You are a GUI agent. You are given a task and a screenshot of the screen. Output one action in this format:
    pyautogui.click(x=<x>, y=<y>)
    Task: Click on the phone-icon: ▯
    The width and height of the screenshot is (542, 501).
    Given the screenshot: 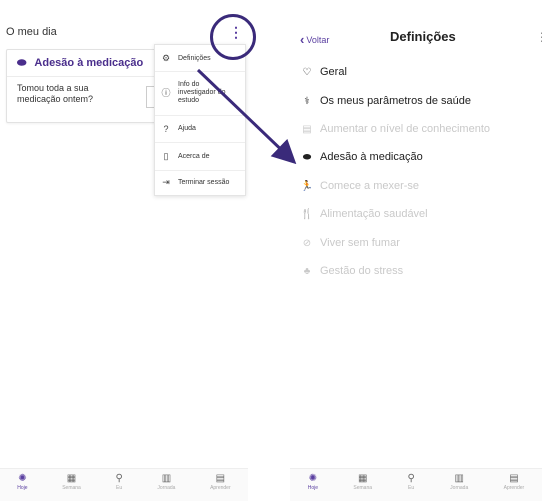 What is the action you would take?
    pyautogui.click(x=166, y=155)
    